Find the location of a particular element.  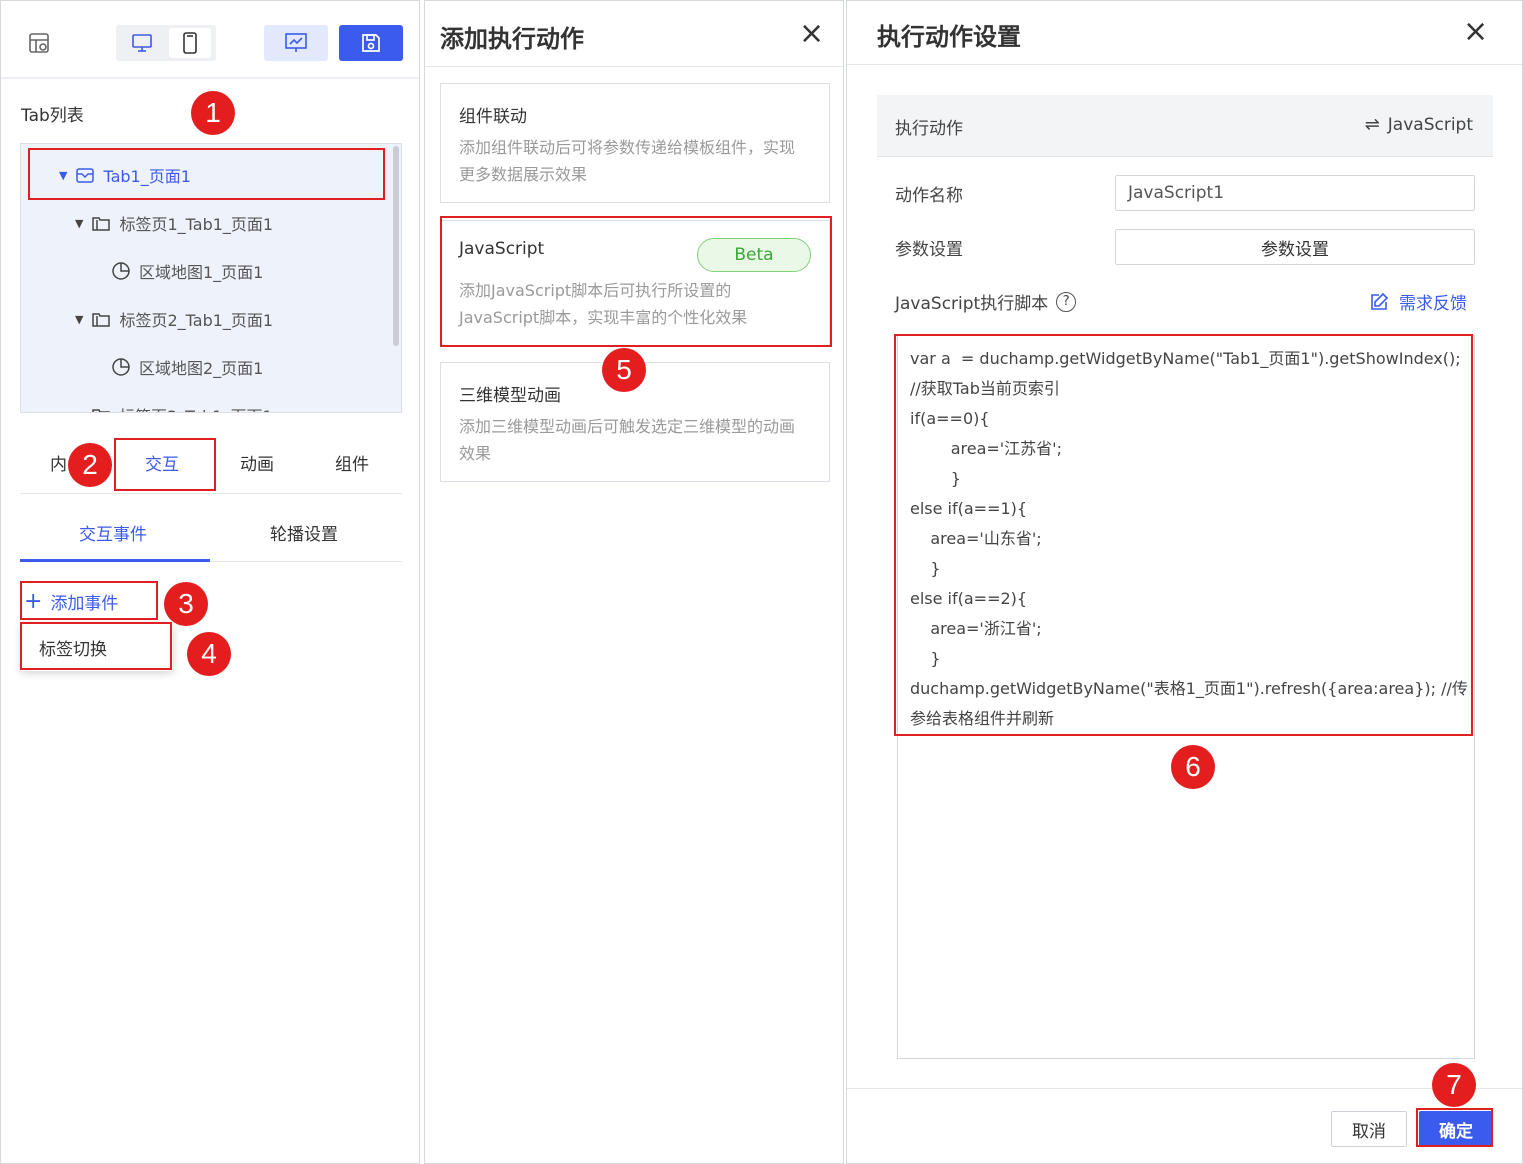

step-badge: 4 is located at coordinates (209, 654).